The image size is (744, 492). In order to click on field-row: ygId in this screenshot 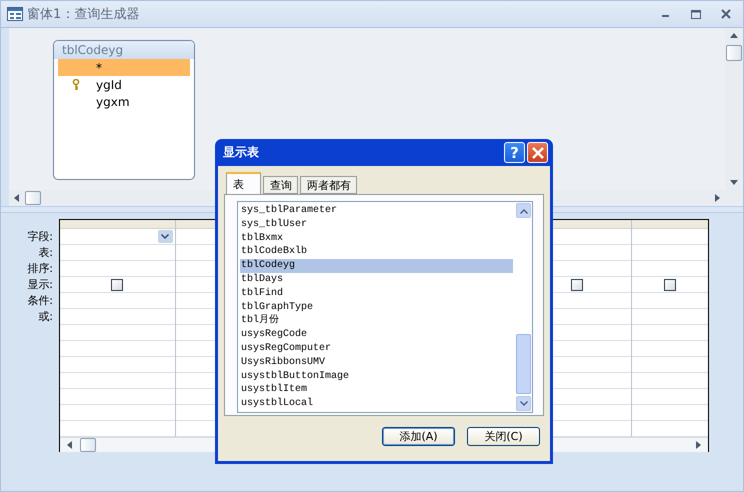, I will do `click(124, 84)`.